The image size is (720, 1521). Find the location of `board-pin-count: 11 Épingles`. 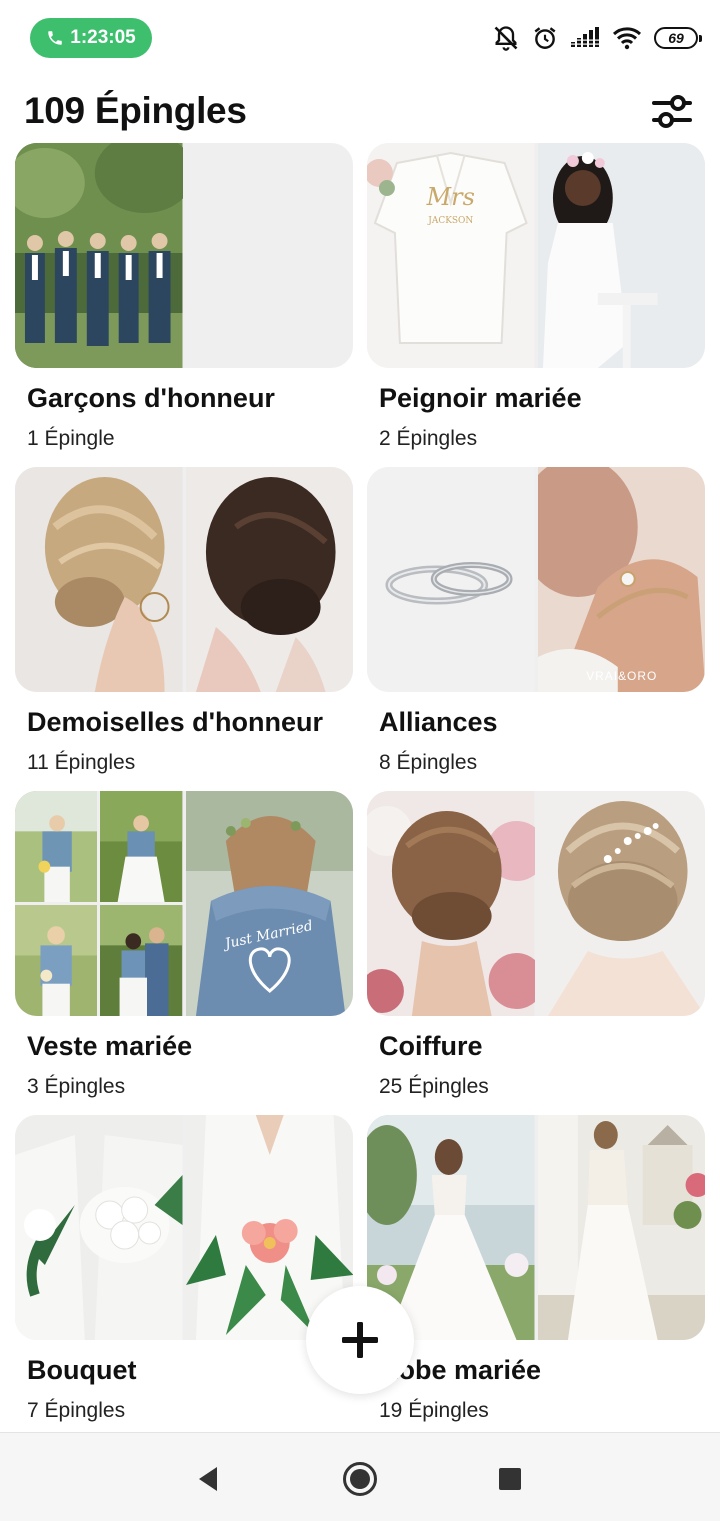

board-pin-count: 11 Épingles is located at coordinates (81, 762).